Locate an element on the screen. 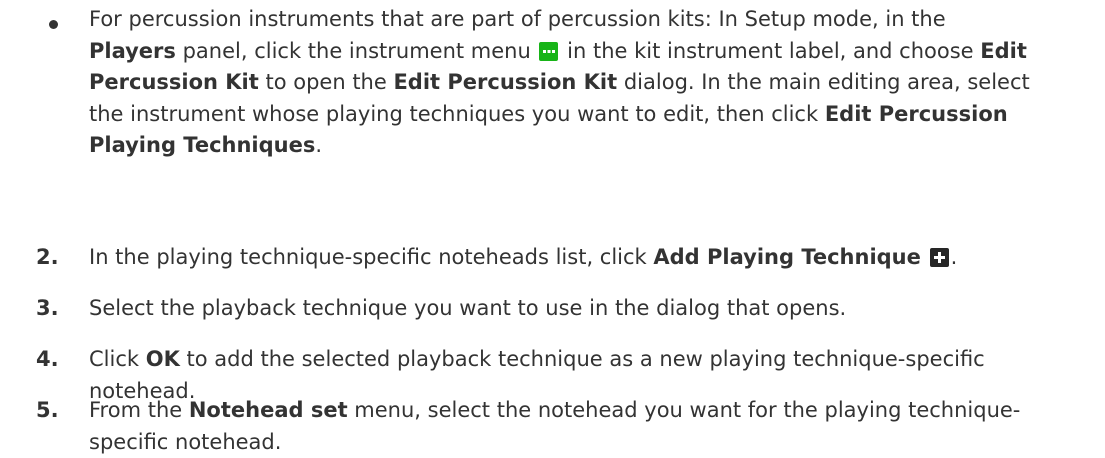  bullet-marker is located at coordinates (53, 24).